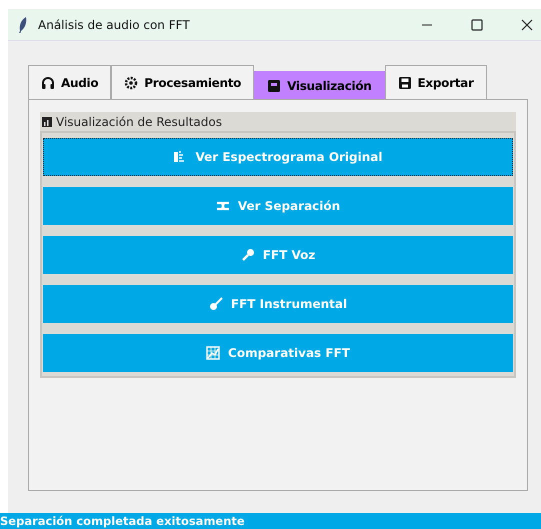 The image size is (541, 529). What do you see at coordinates (23, 25) in the screenshot?
I see `feather-icon` at bounding box center [23, 25].